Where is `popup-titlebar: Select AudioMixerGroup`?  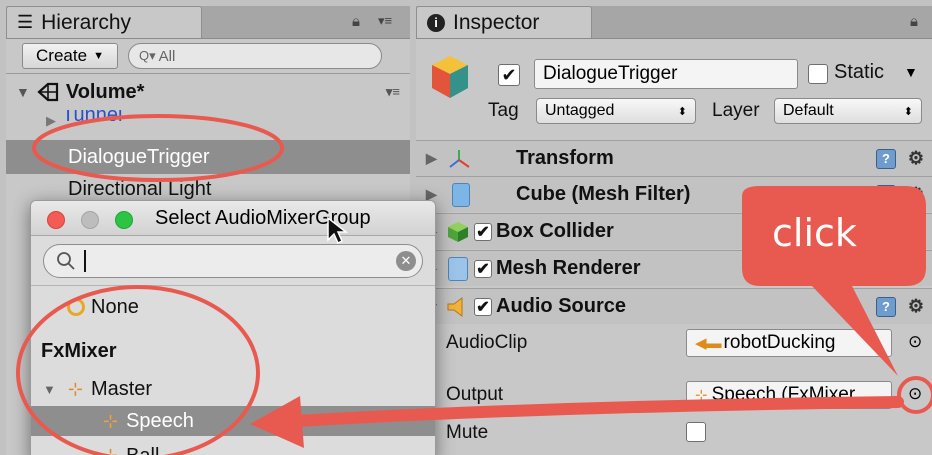
popup-titlebar: Select AudioMixerGroup is located at coordinates (233, 218).